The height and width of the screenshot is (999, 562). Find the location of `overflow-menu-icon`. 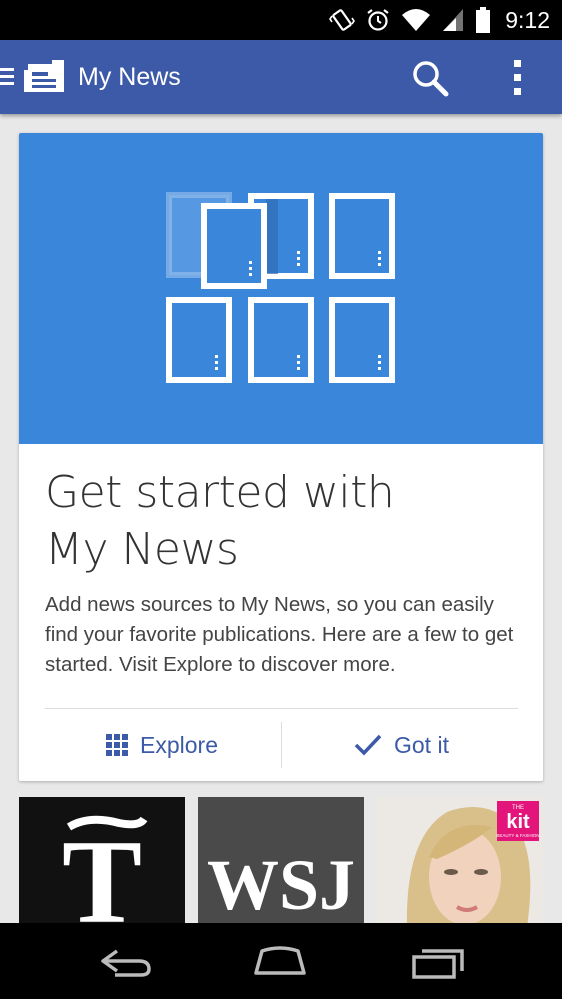

overflow-menu-icon is located at coordinates (518, 78).